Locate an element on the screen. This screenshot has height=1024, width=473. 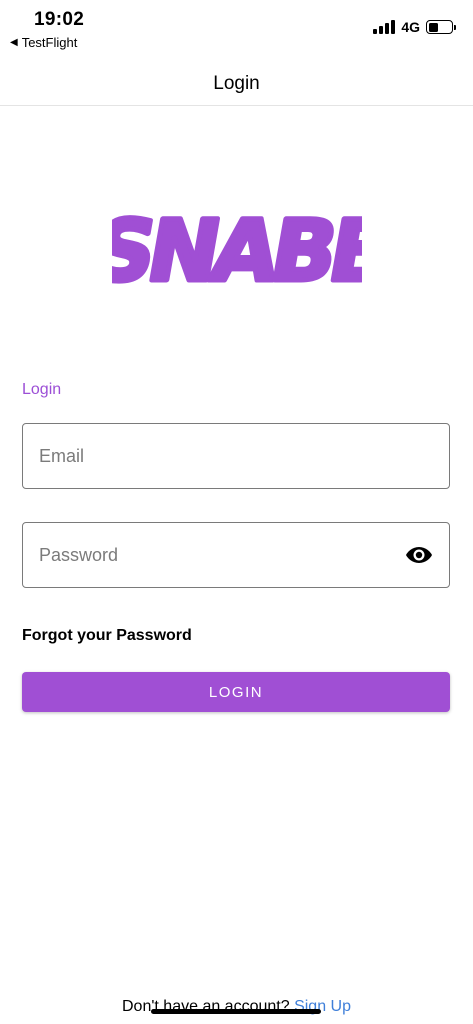
back-to-app-button: ◀ TestFlight is located at coordinates (43, 42).